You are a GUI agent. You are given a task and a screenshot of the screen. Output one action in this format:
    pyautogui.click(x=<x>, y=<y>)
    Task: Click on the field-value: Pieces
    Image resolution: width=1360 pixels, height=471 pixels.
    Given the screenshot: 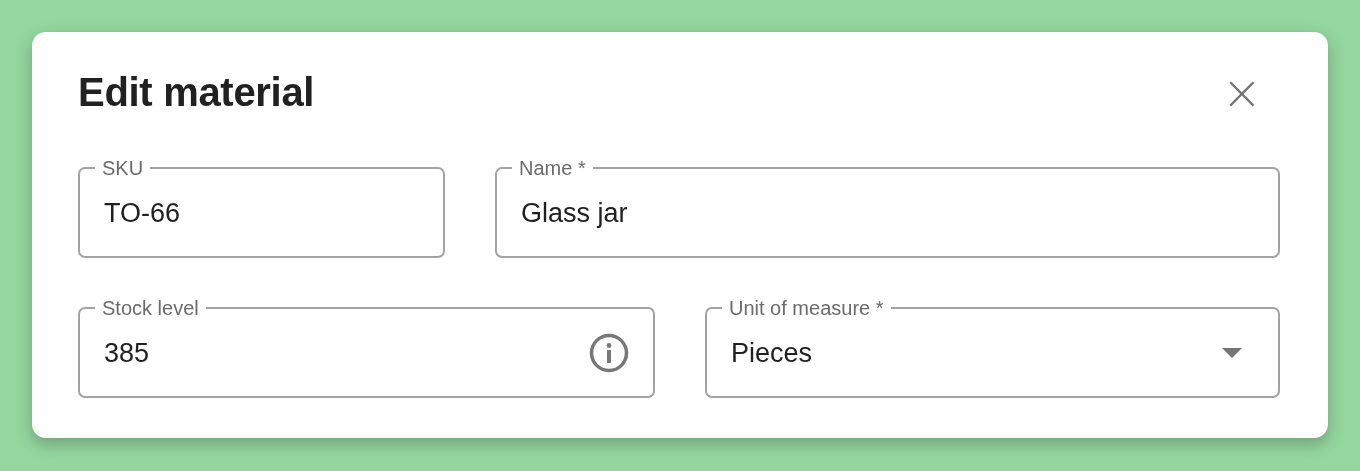 What is the action you would take?
    pyautogui.click(x=772, y=353)
    